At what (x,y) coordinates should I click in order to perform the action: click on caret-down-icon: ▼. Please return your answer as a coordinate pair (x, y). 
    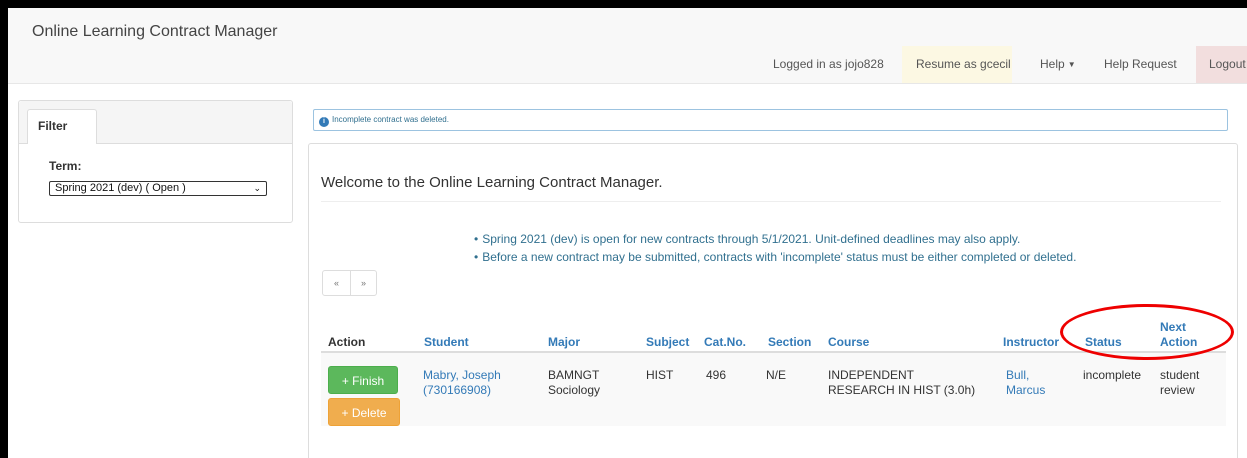
    Looking at the image, I should click on (1071, 64).